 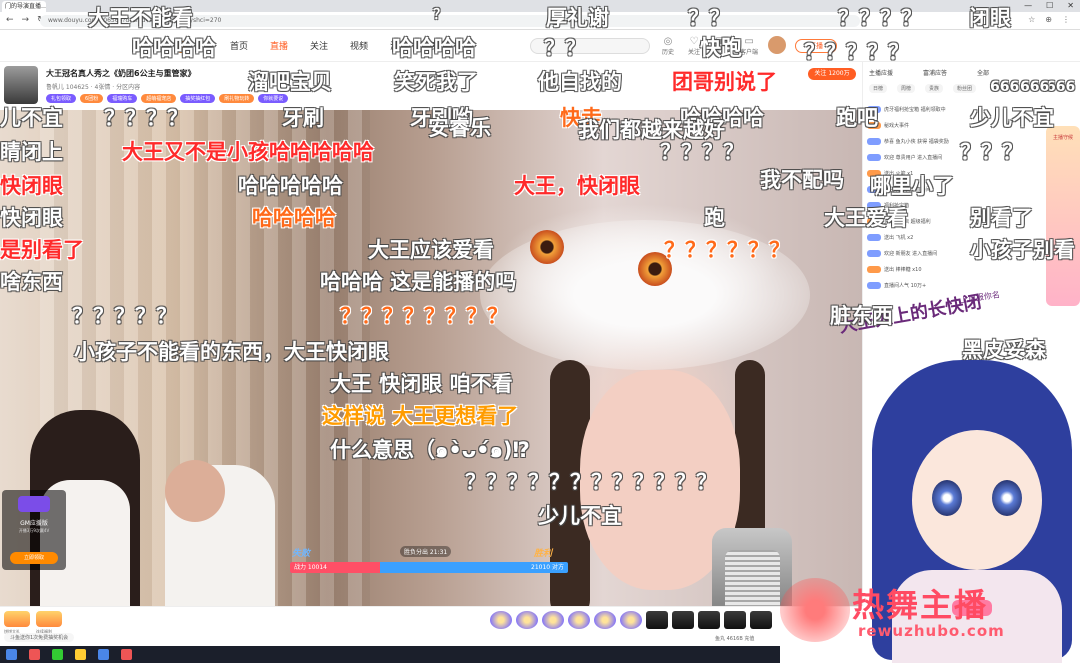 What do you see at coordinates (121, 73) in the screenshot?
I see `room-title: 大王冠名真人秀之《奶团6公主与重管家》` at bounding box center [121, 73].